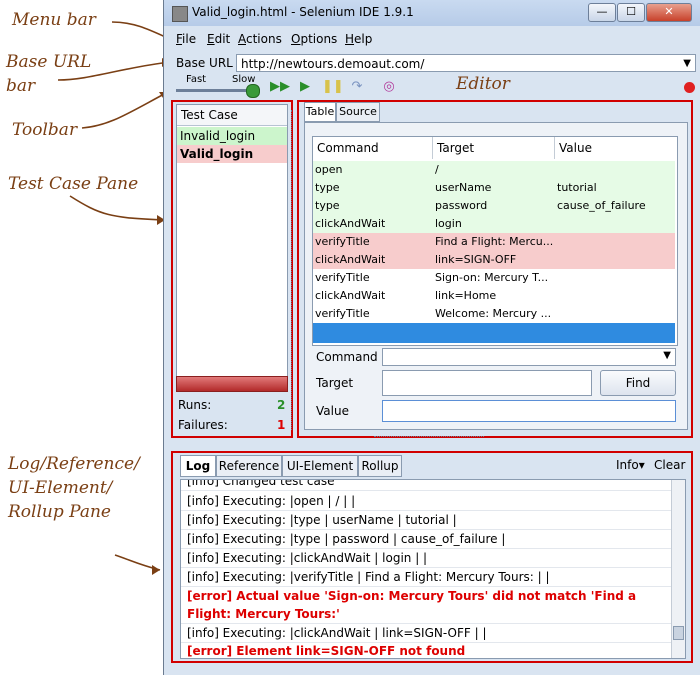  I want to click on close-button: ✕, so click(669, 12).